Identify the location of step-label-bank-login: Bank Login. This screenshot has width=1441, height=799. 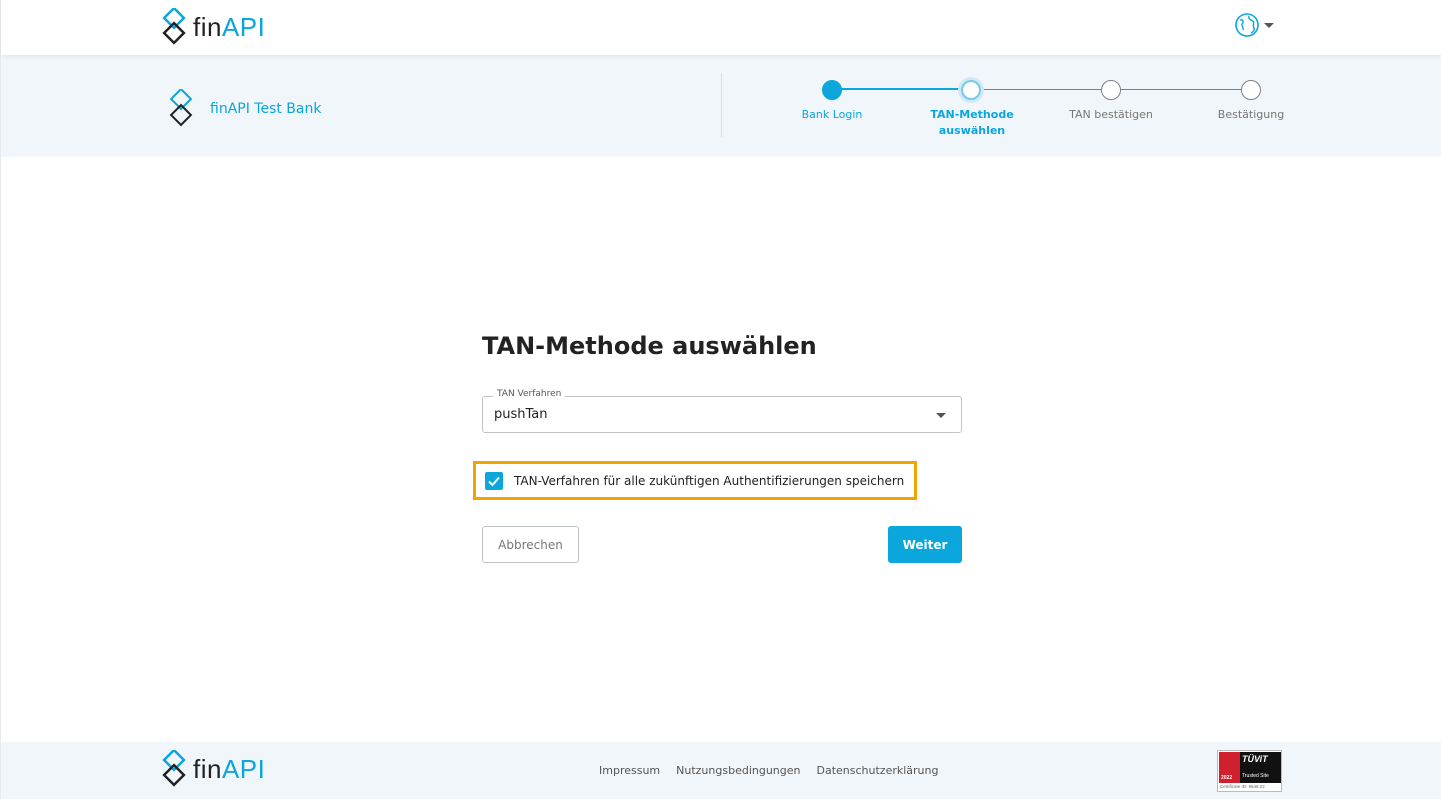
(832, 114).